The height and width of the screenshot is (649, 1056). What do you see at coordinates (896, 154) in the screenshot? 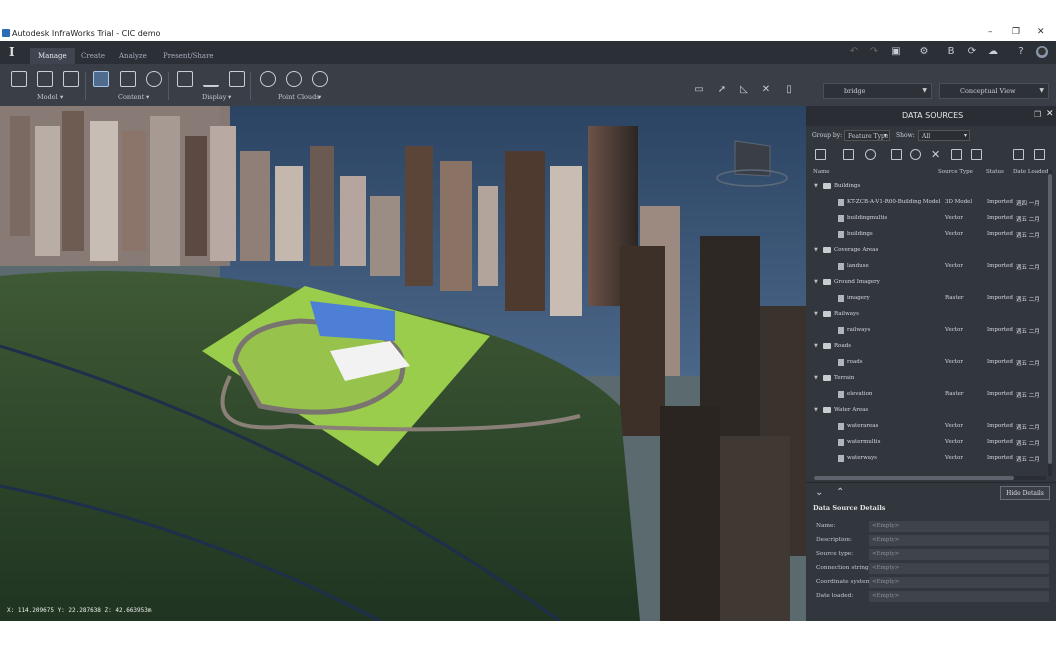
I see `configure-icon` at bounding box center [896, 154].